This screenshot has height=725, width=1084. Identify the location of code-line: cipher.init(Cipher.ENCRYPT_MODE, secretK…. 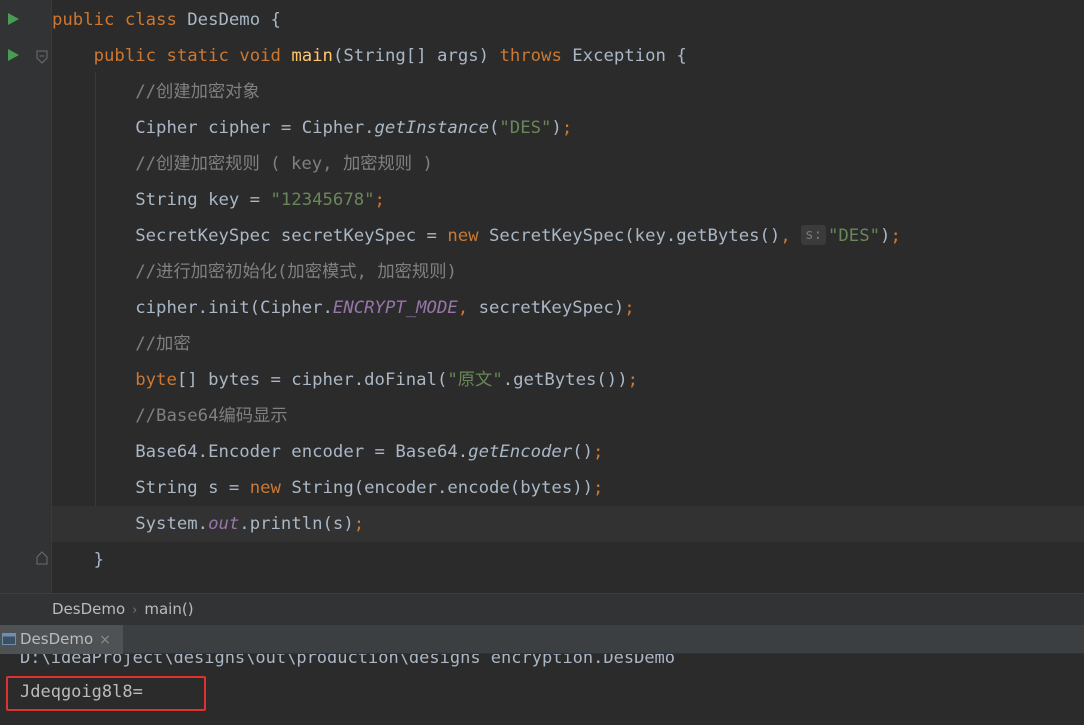
(343, 308).